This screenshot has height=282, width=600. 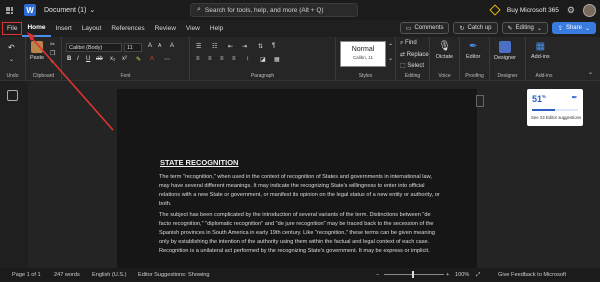 I want to click on zoom-out-icon: −, so click(x=377, y=275).